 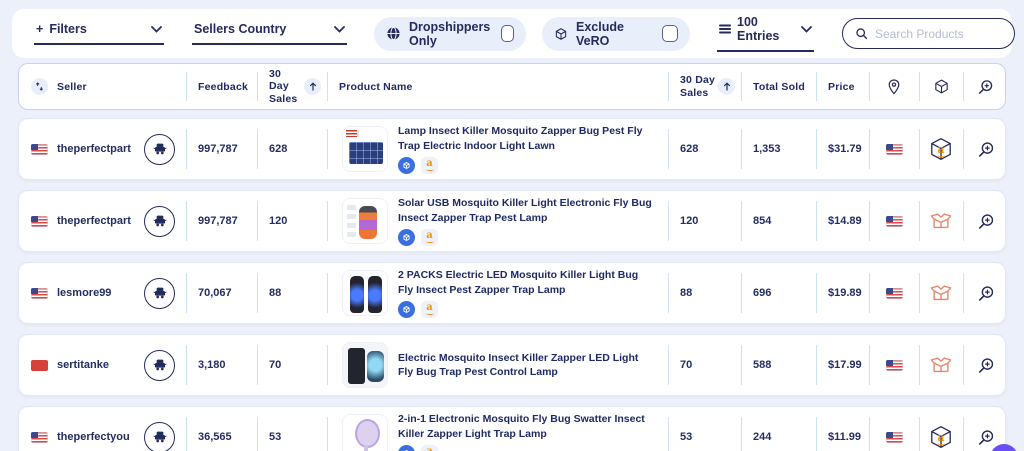 I want to click on seller-cell: lesmore99, so click(x=102, y=293).